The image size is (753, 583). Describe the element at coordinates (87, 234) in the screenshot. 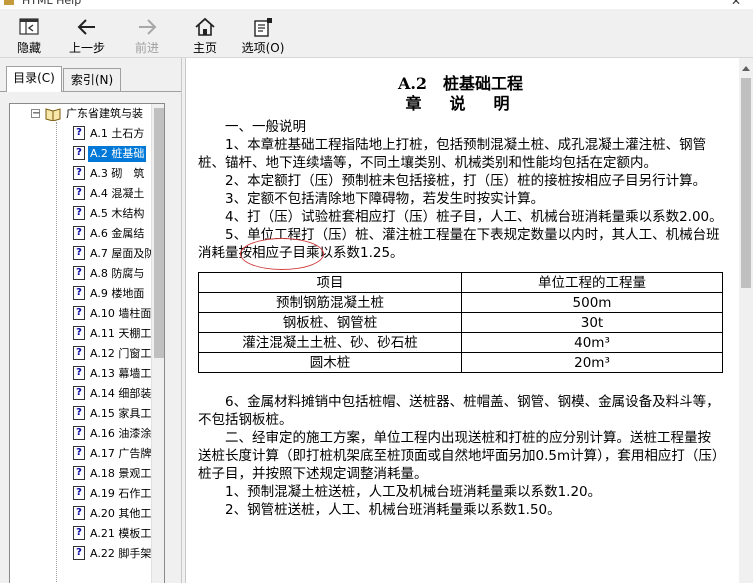

I see `tree-item: ? A.6 金属结` at that location.